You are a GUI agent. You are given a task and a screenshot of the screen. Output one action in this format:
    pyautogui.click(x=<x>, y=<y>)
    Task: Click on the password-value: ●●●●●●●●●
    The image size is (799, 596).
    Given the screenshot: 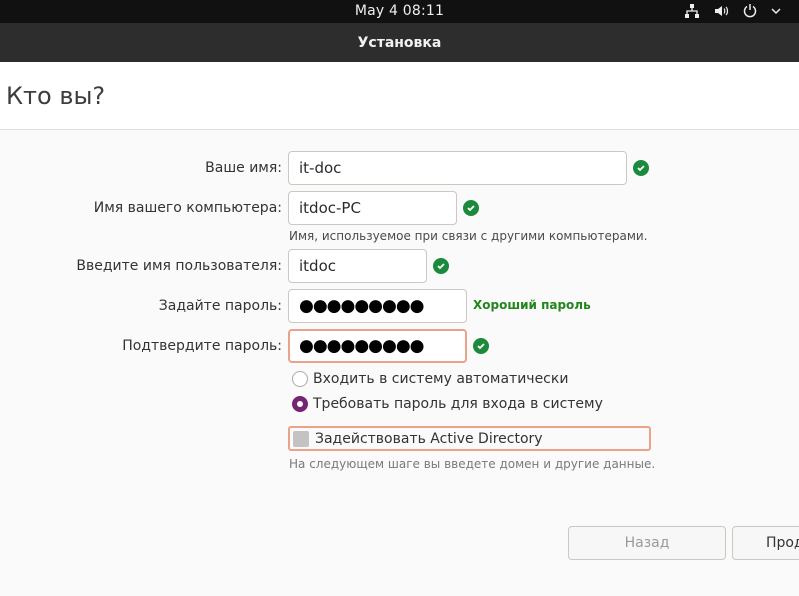 What is the action you would take?
    pyautogui.click(x=362, y=306)
    